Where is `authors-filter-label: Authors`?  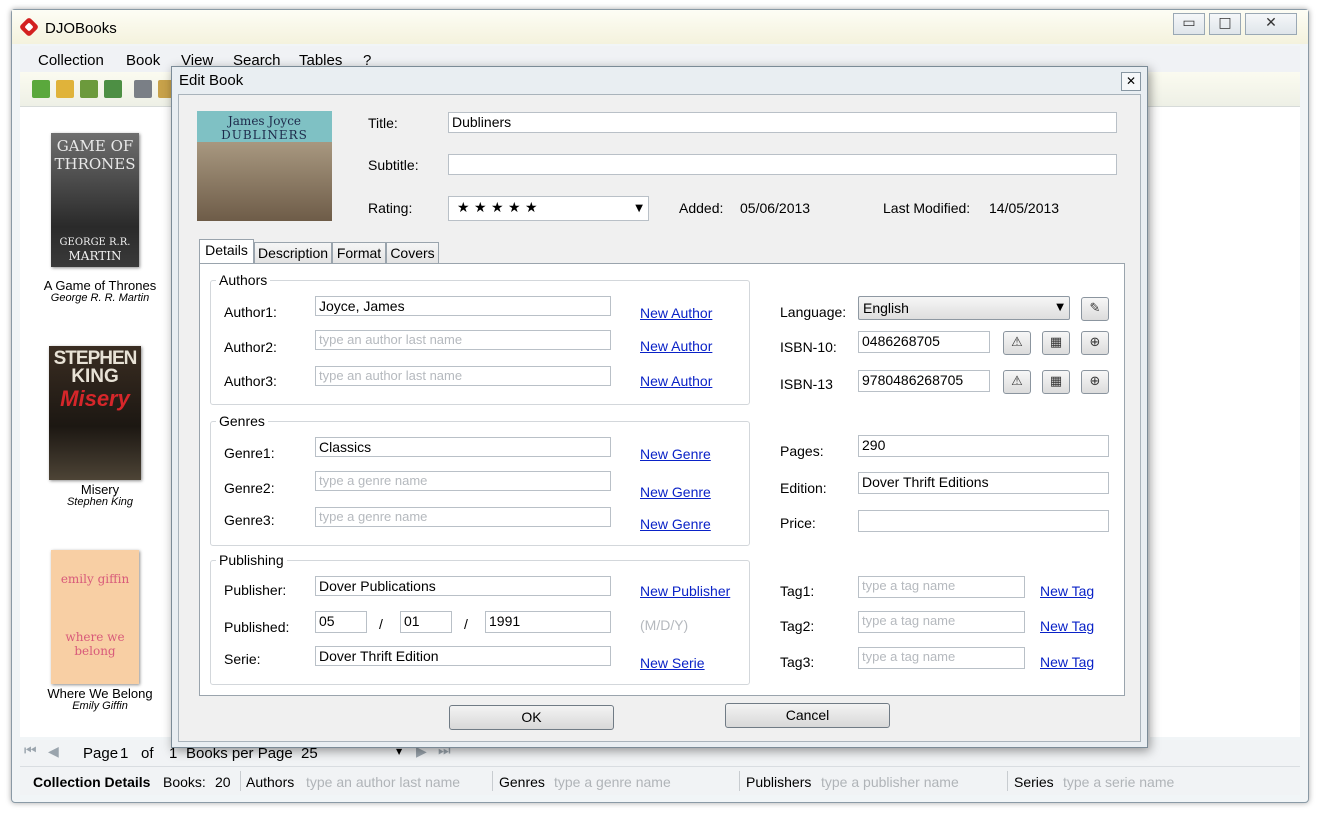 authors-filter-label: Authors is located at coordinates (270, 782).